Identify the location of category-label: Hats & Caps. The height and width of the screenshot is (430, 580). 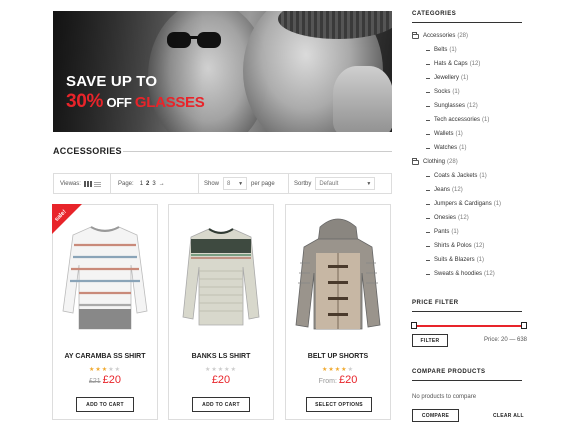
(451, 64).